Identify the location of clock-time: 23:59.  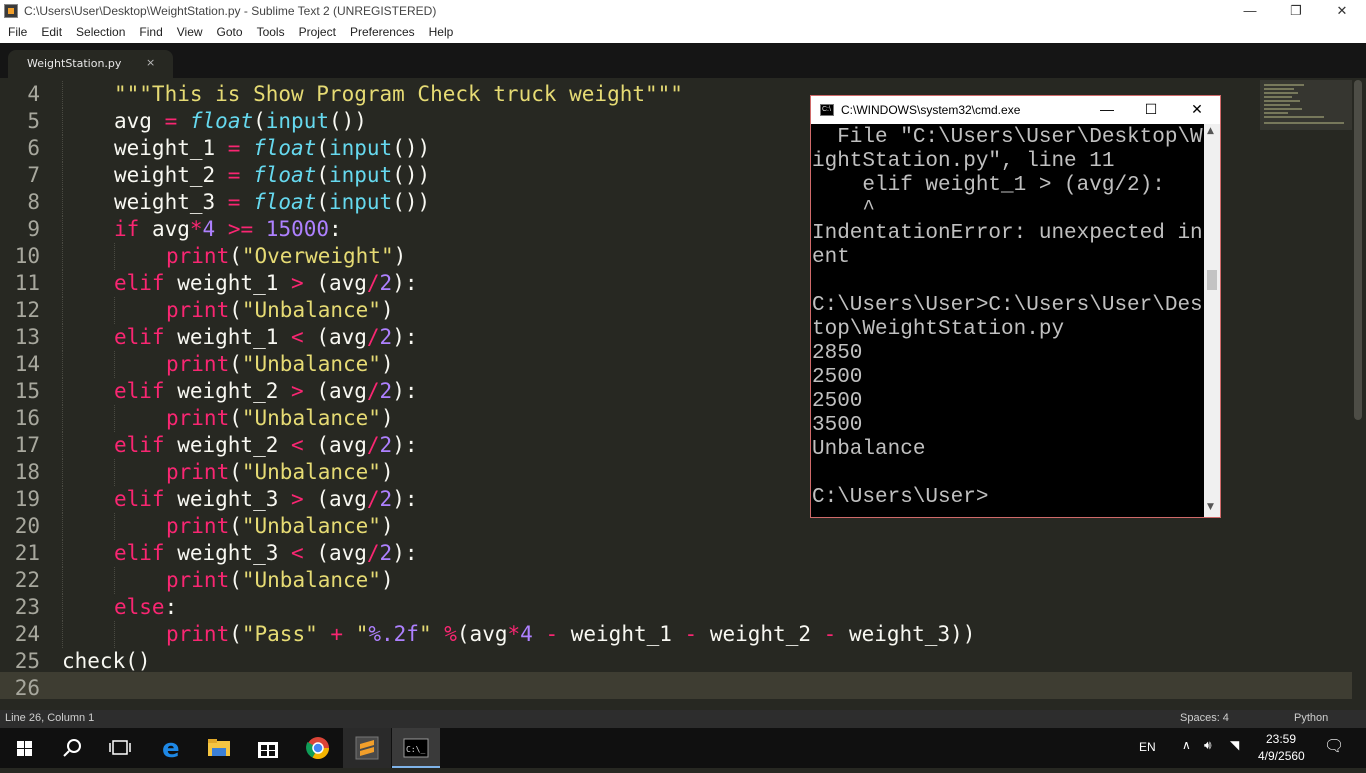
(1281, 739).